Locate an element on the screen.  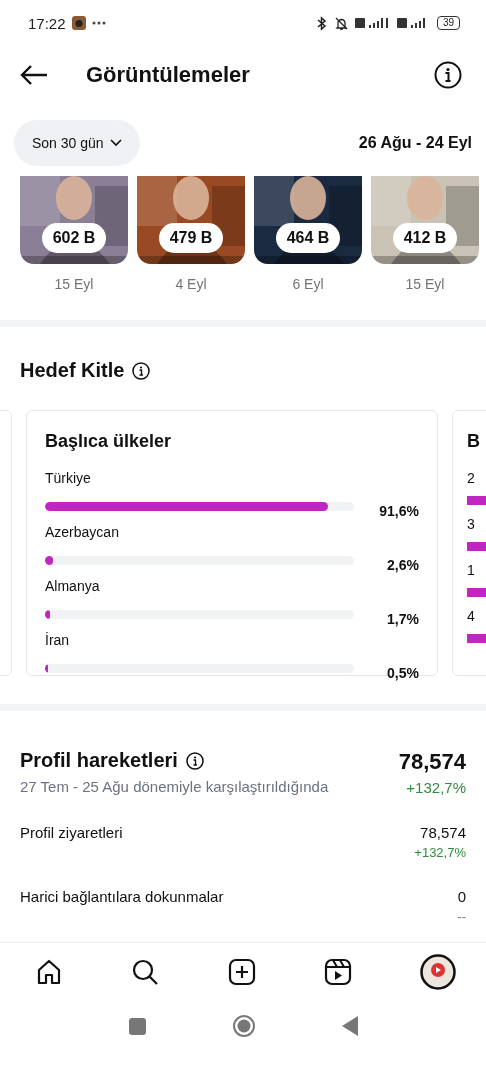
percentage: 0,5% is located at coordinates (402, 673).